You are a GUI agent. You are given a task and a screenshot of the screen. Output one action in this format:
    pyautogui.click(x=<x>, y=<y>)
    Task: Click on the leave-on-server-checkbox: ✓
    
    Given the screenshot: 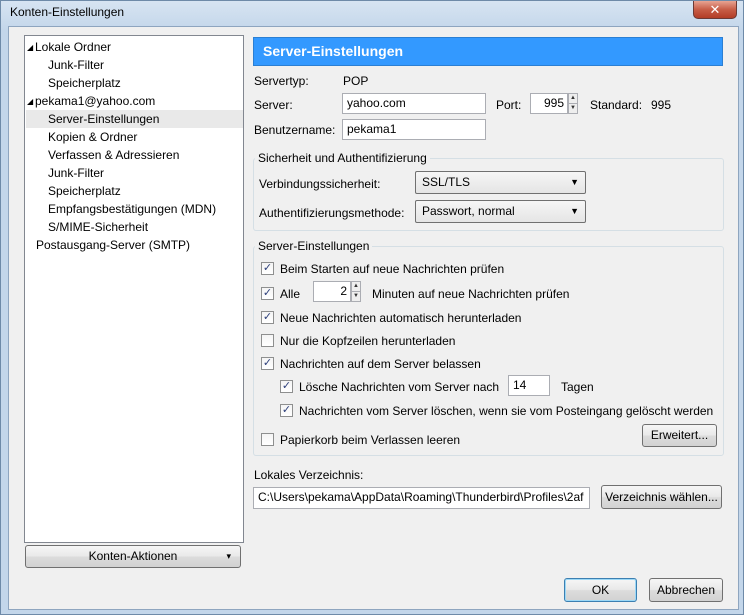 What is the action you would take?
    pyautogui.click(x=267, y=363)
    